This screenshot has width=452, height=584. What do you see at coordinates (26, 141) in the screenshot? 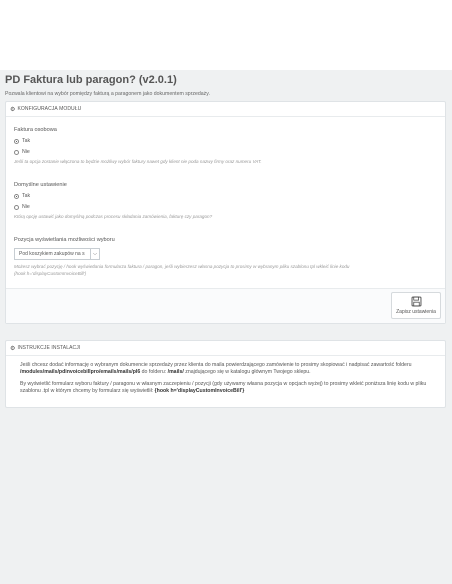
I see `invoice-option-yes-label: Tak` at bounding box center [26, 141].